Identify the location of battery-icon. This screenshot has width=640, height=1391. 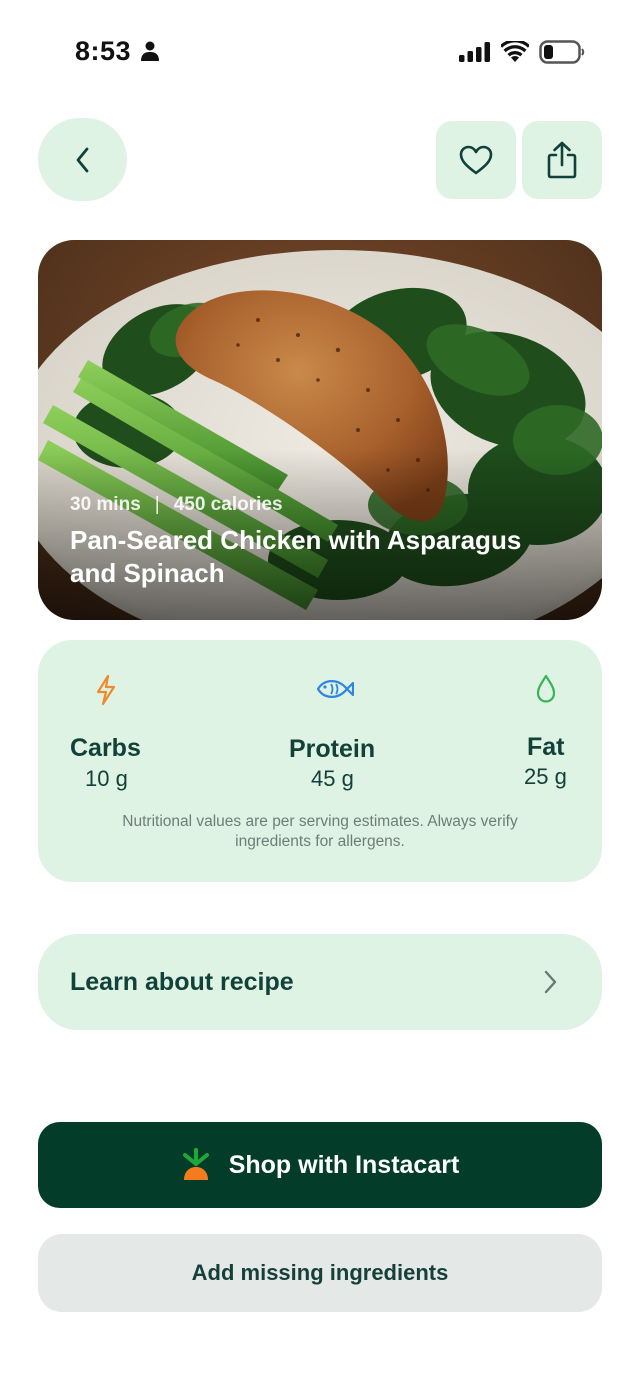
(562, 52).